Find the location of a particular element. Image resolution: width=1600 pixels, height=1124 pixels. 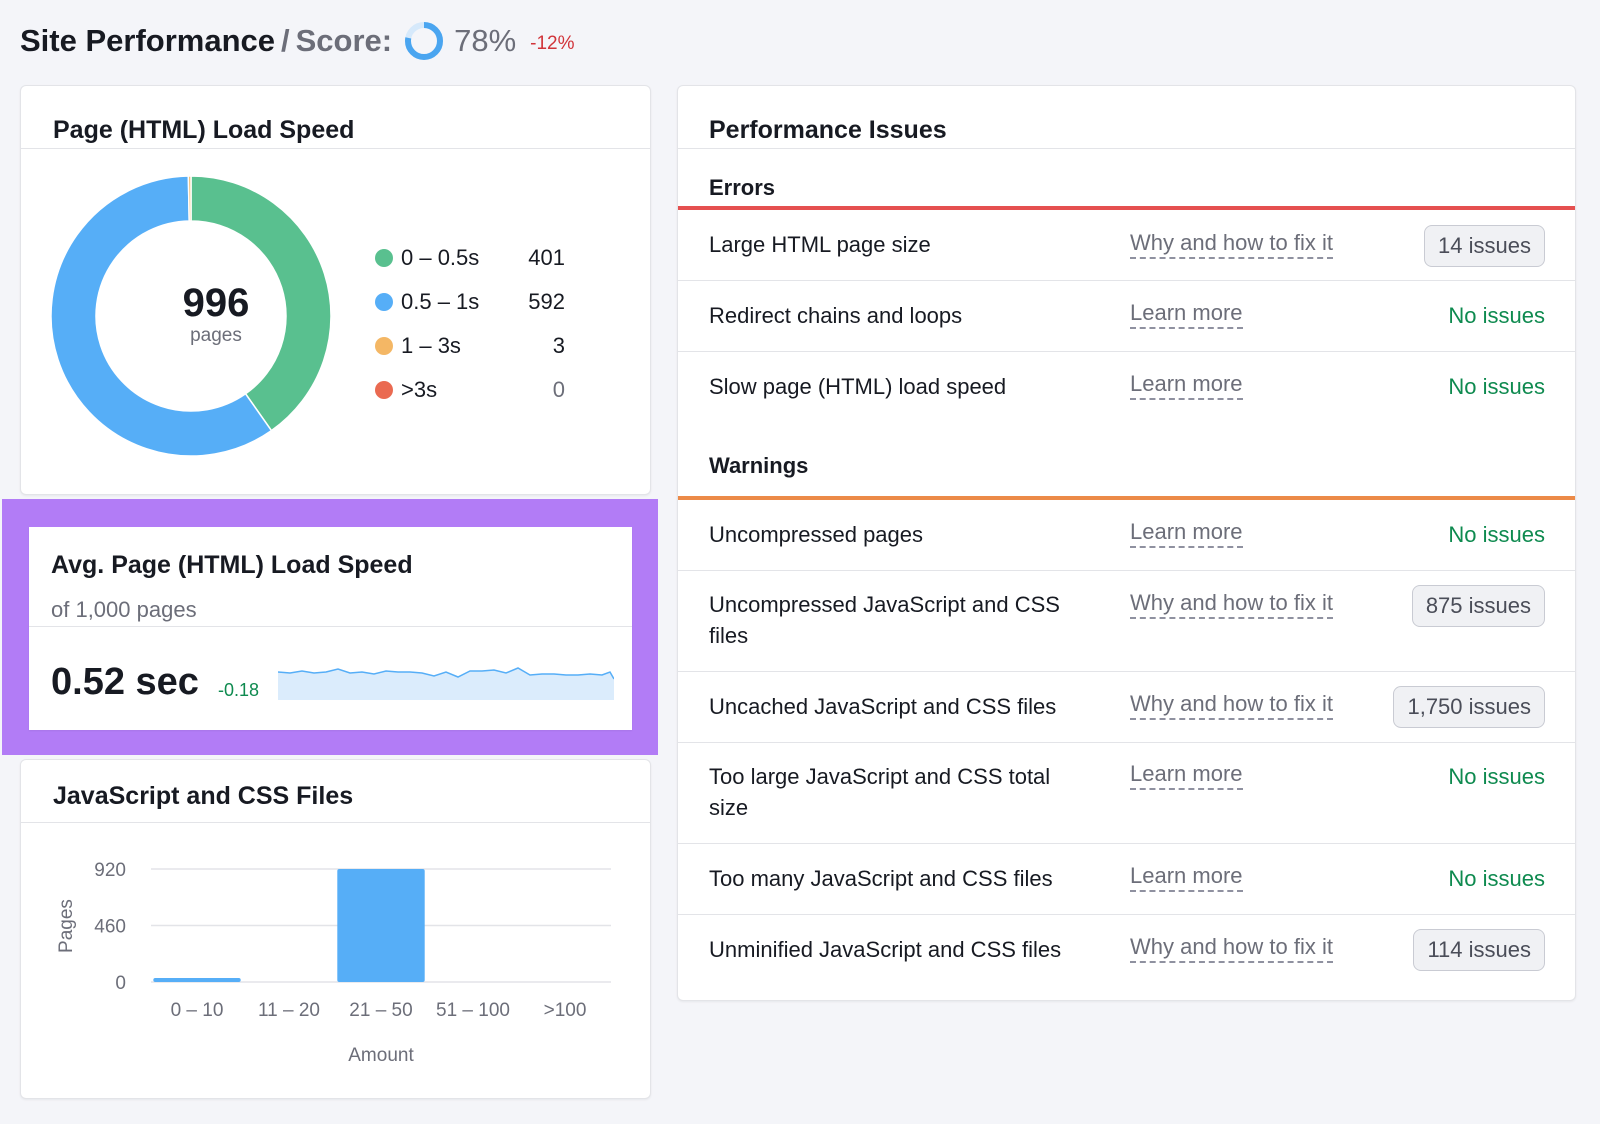

donut-segment is located at coordinates (189, 199).